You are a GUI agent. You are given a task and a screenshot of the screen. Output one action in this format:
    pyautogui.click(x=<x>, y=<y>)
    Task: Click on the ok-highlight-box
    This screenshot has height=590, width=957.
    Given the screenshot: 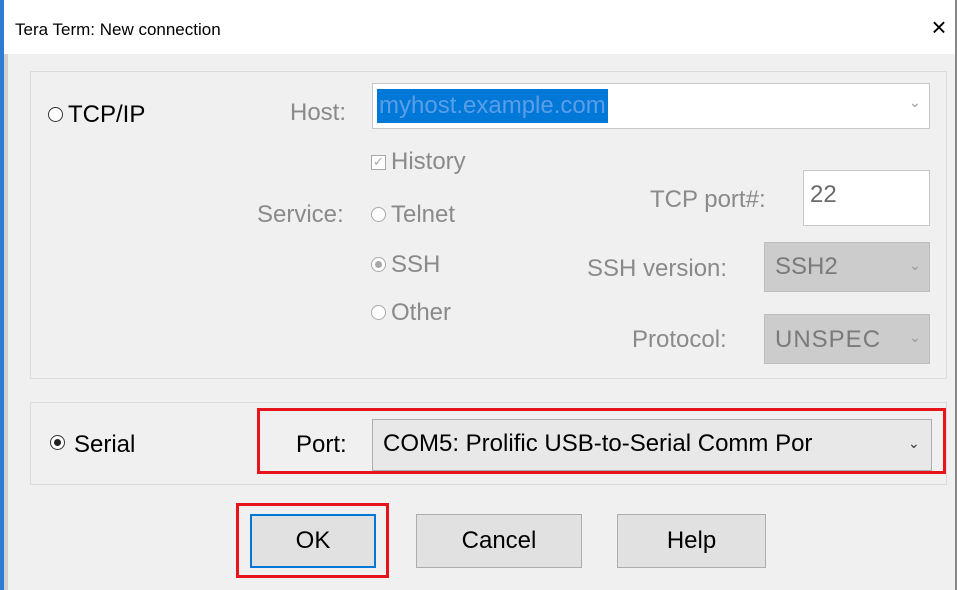 What is the action you would take?
    pyautogui.click(x=312, y=540)
    